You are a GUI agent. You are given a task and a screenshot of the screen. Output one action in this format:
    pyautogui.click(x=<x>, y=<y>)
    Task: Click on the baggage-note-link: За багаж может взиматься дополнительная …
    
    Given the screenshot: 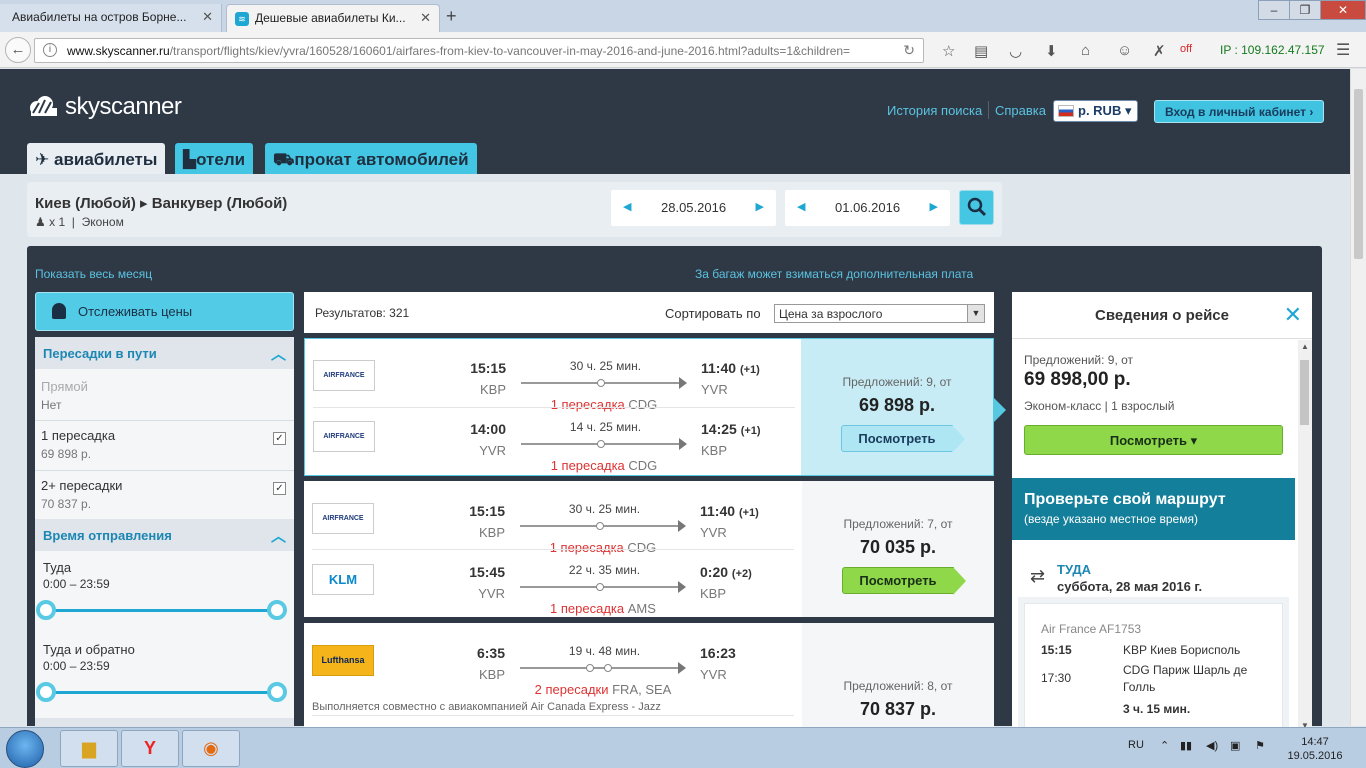 What is the action you would take?
    pyautogui.click(x=834, y=274)
    